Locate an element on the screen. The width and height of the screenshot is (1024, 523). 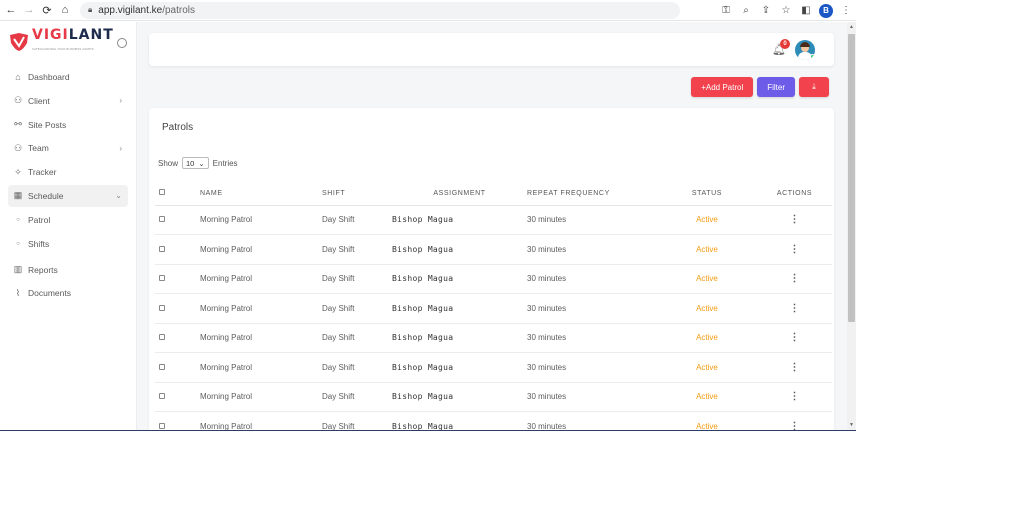
address-bar: 🔒︎ app.vigilant.ke/patrols is located at coordinates (380, 10).